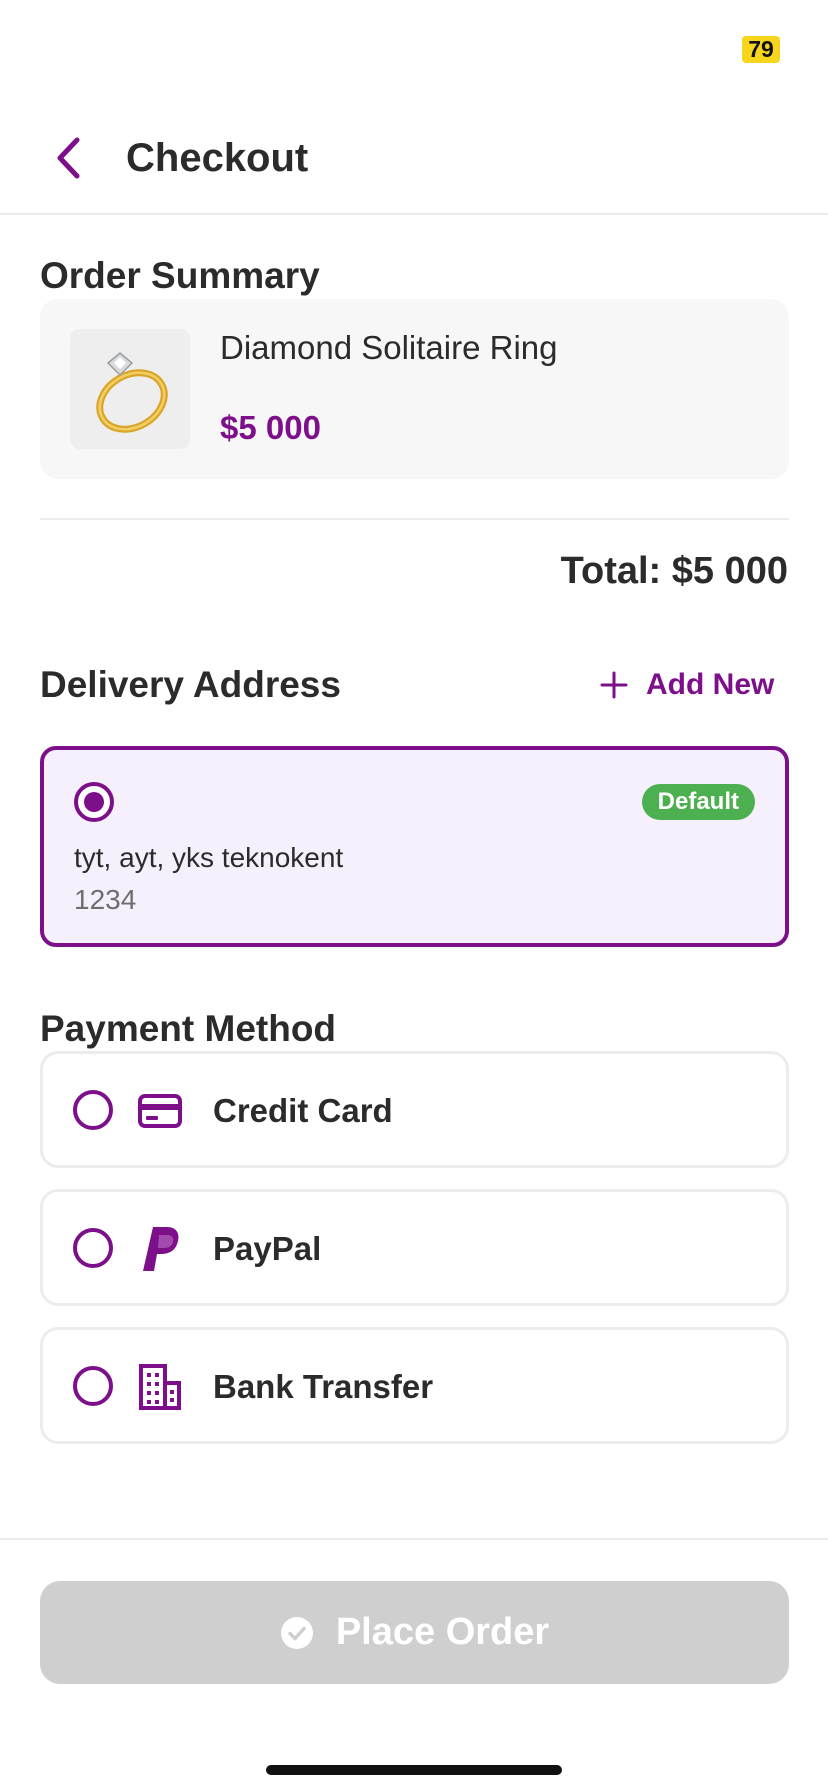 This screenshot has height=1792, width=828. Describe the element at coordinates (105, 899) in the screenshot. I see `address-zip: 1234` at that location.